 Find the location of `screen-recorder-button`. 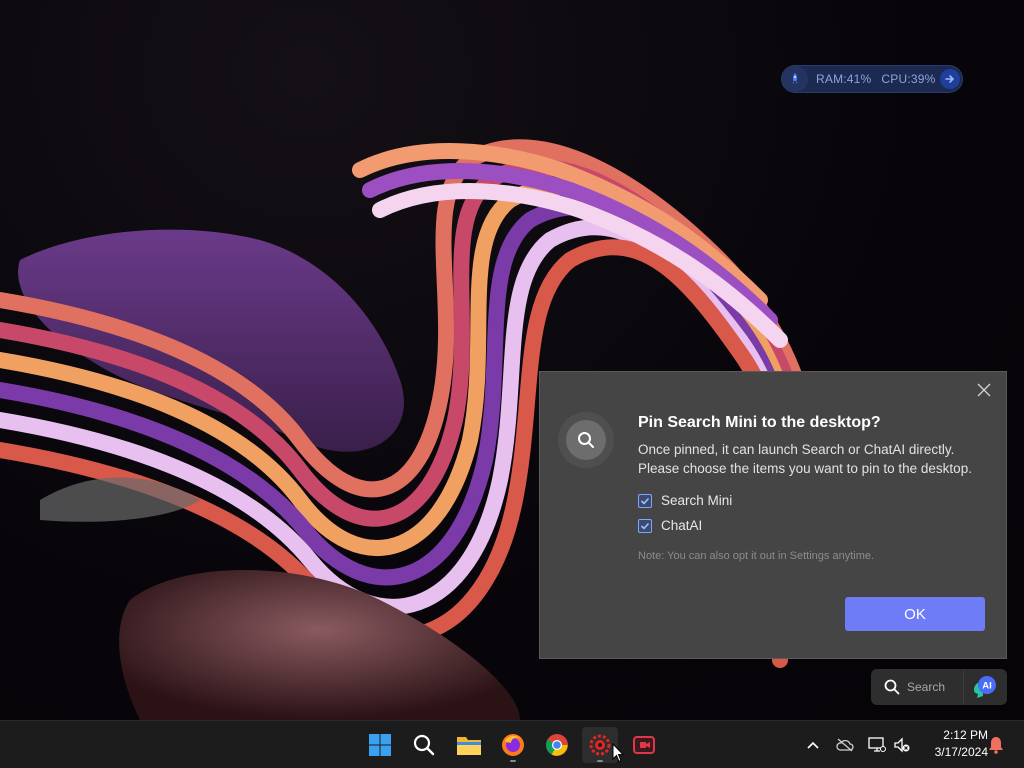

screen-recorder-button is located at coordinates (644, 745).